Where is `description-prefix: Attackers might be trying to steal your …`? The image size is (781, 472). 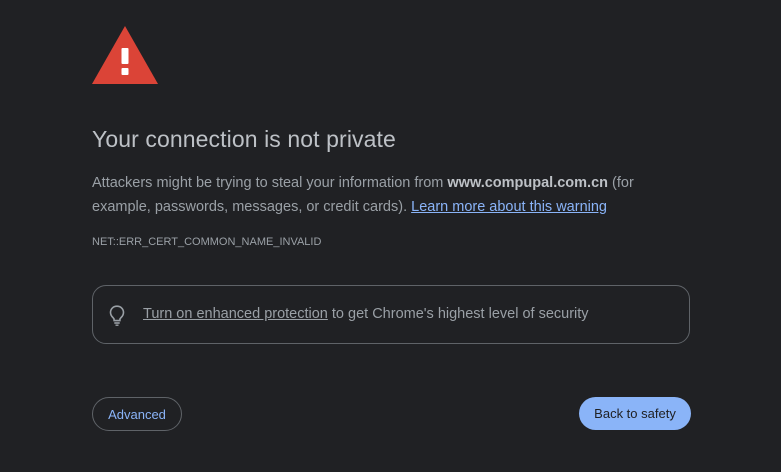
description-prefix: Attackers might be trying to steal your … is located at coordinates (270, 183).